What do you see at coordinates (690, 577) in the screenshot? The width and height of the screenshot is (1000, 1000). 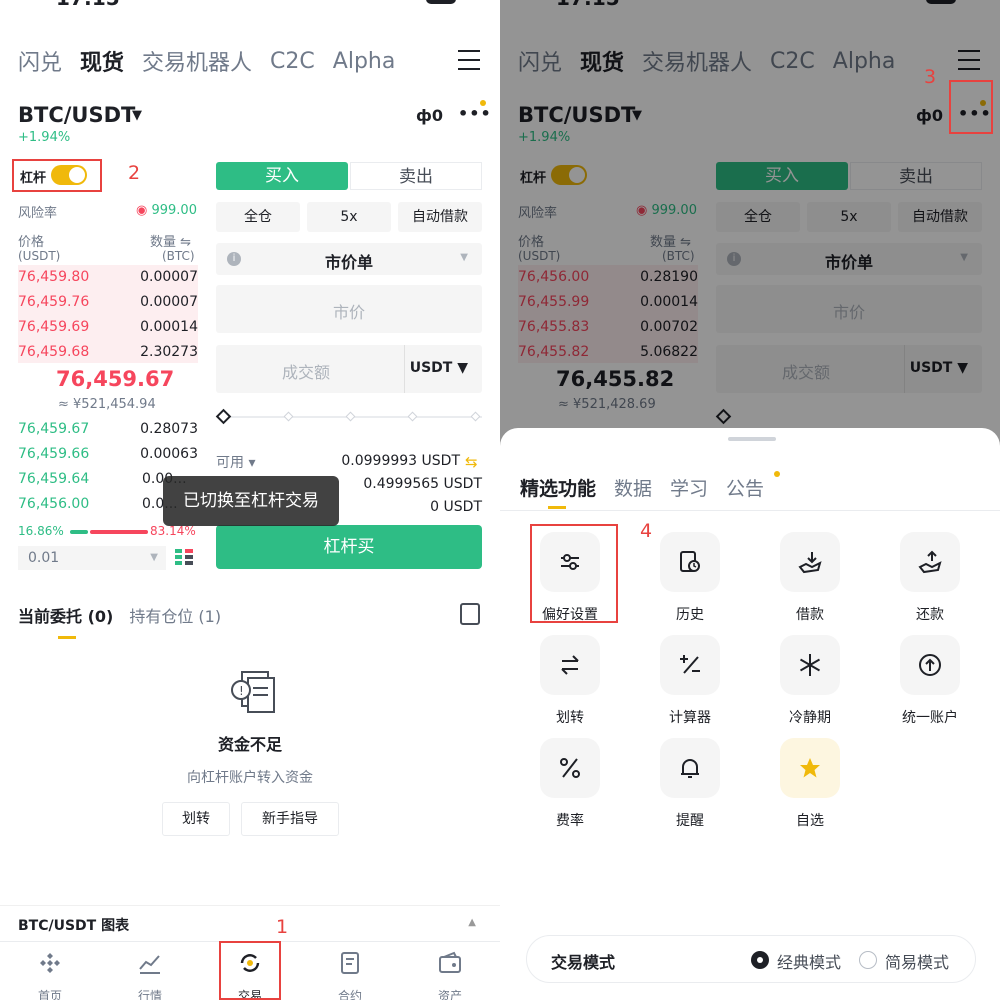 I see `fn-history: 历史` at bounding box center [690, 577].